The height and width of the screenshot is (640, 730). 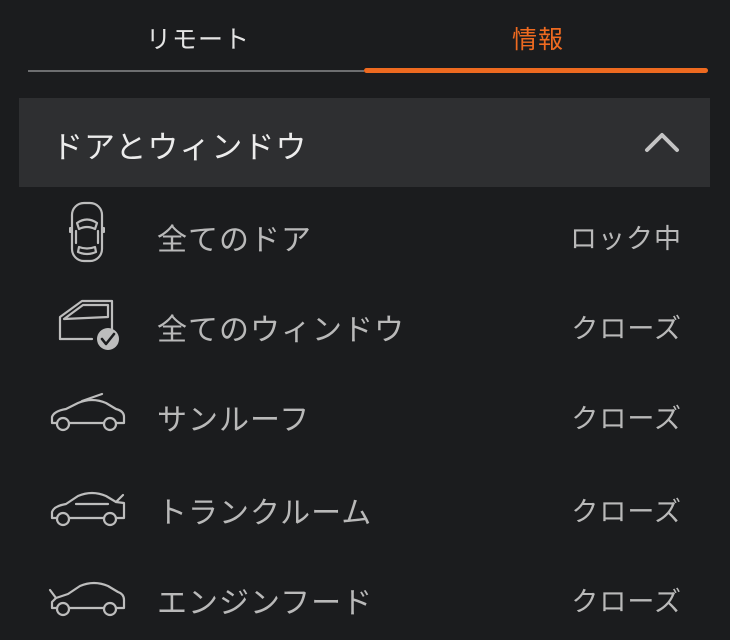 What do you see at coordinates (265, 513) in the screenshot?
I see `status-label: トランクルーム` at bounding box center [265, 513].